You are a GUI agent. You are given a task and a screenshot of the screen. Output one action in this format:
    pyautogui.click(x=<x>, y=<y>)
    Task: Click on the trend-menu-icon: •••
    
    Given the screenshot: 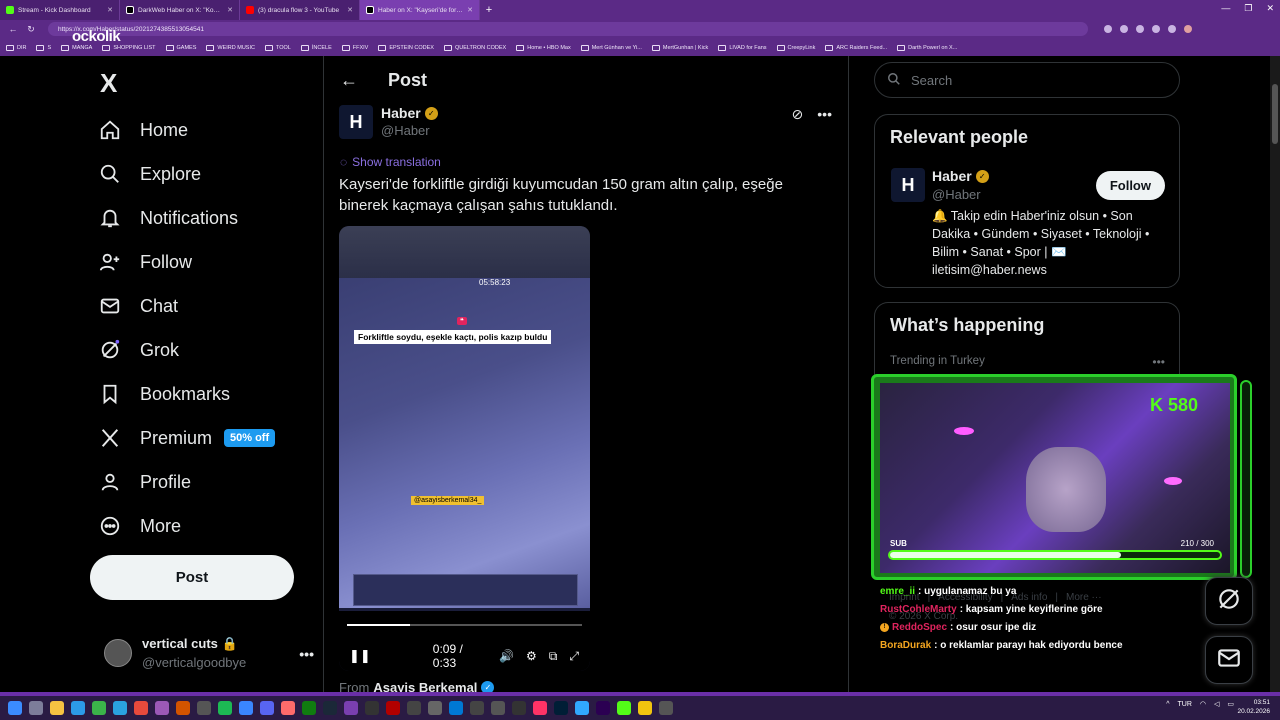 What is the action you would take?
    pyautogui.click(x=1158, y=362)
    